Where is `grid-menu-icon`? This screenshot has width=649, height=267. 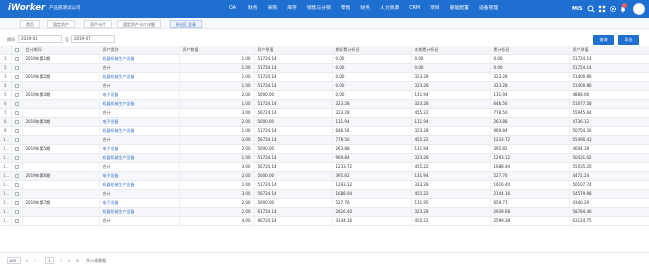 grid-menu-icon is located at coordinates (602, 9).